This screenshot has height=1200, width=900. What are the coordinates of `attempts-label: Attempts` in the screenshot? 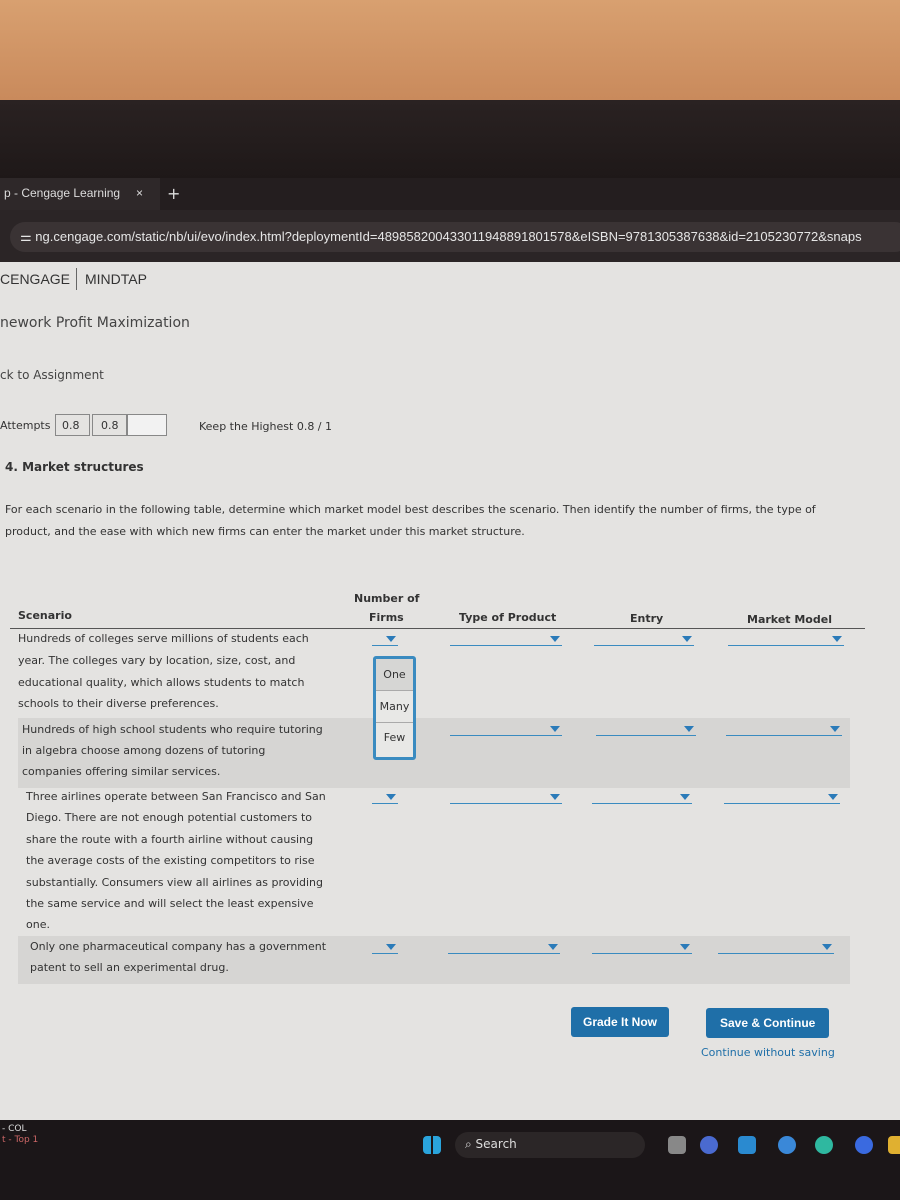 It's located at (25, 425).